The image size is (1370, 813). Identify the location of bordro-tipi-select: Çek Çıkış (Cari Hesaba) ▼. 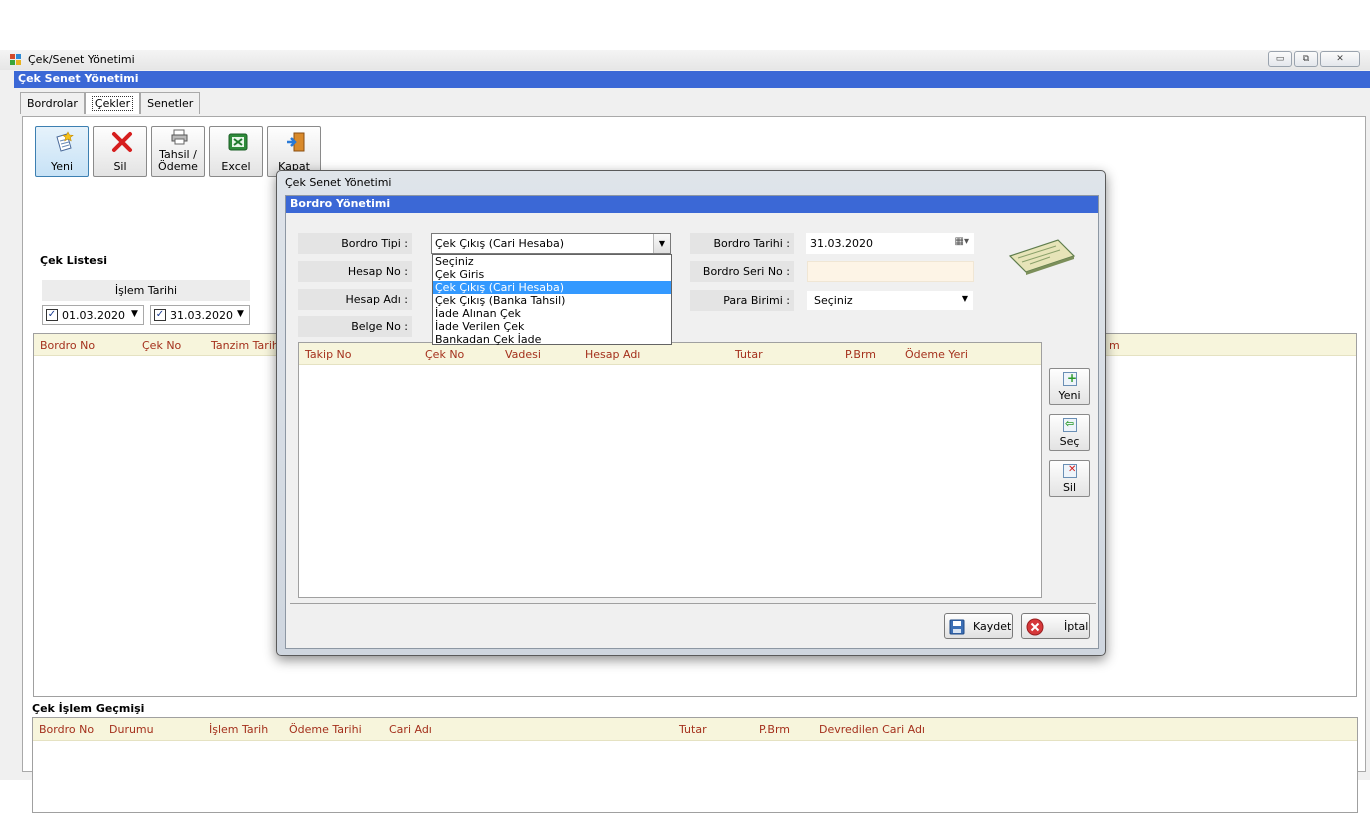
(551, 243).